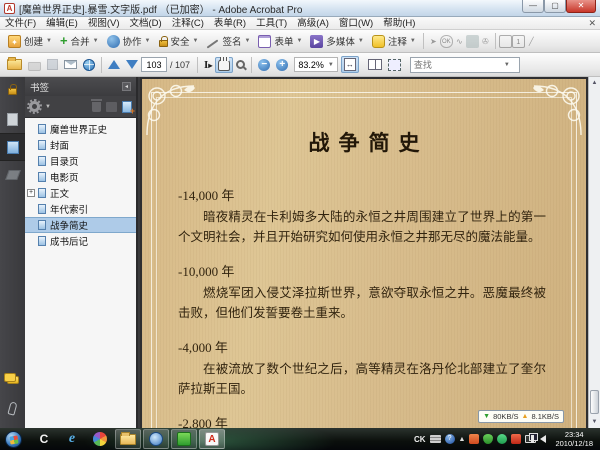 The width and height of the screenshot is (600, 450). I want to click on bookmarks-panel-button, so click(12, 147).